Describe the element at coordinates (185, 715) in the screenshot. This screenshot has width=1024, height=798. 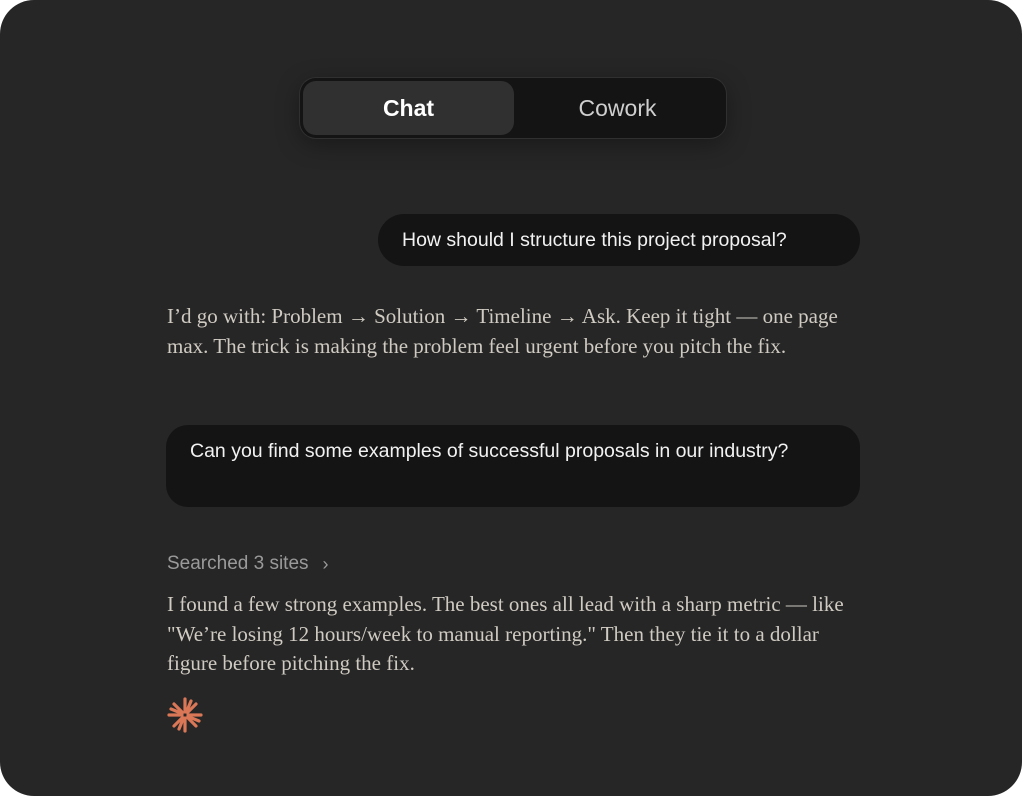
I see `spark-icon` at that location.